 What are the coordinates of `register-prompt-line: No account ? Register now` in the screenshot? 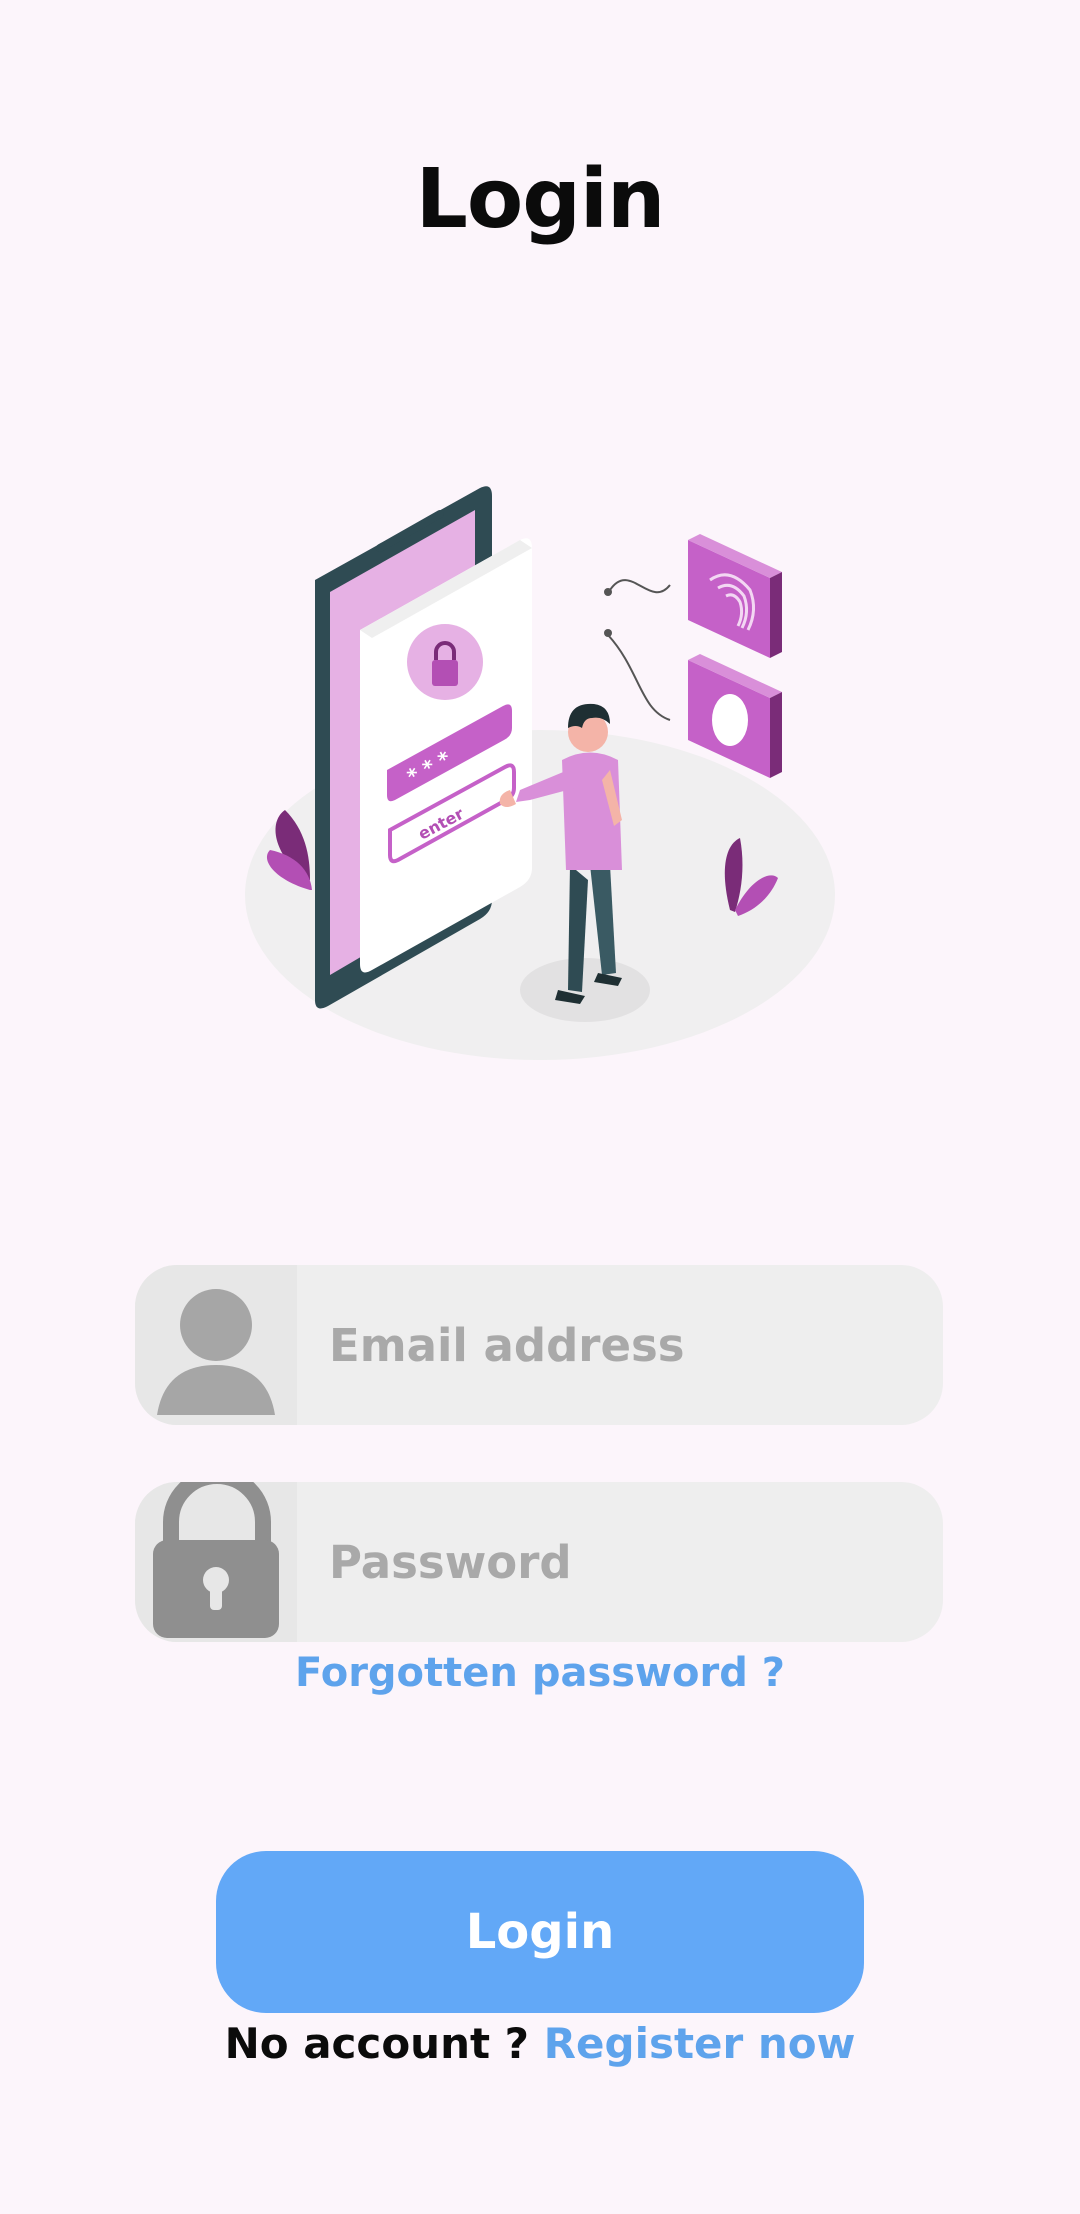 It's located at (540, 2044).